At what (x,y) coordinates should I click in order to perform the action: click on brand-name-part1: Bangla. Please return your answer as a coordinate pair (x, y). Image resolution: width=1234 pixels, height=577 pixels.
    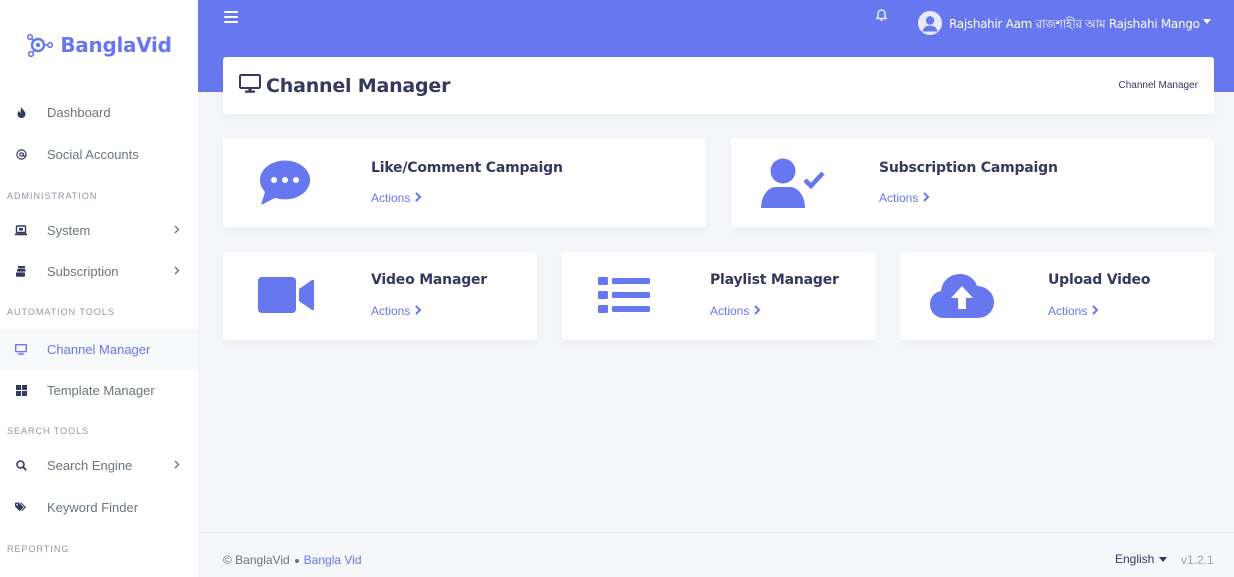
    Looking at the image, I should click on (98, 45).